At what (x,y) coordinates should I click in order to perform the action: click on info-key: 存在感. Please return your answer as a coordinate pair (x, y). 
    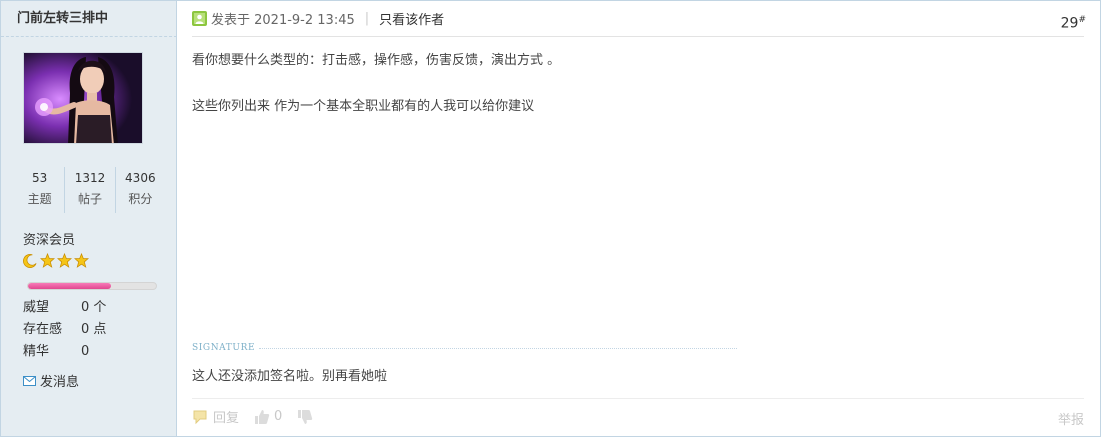
    Looking at the image, I should click on (43, 329).